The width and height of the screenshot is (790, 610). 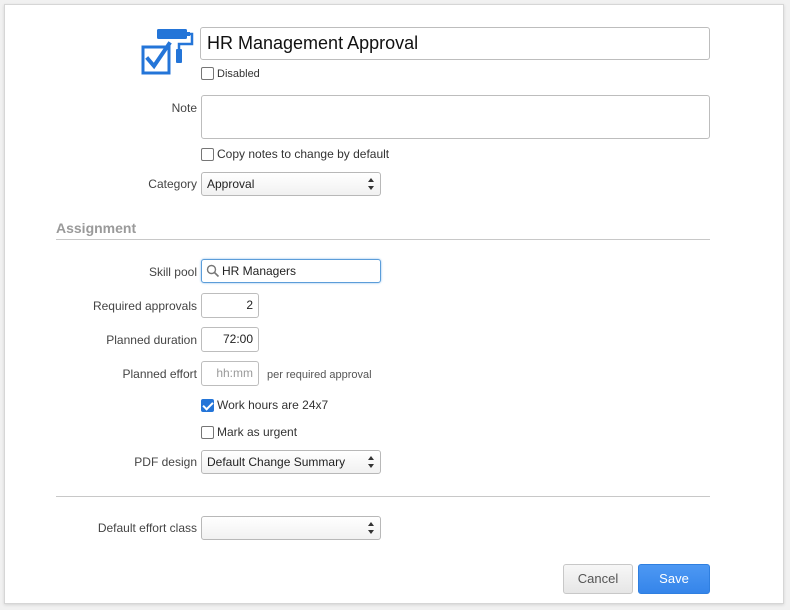 I want to click on cancel-button: Cancel, so click(x=598, y=579).